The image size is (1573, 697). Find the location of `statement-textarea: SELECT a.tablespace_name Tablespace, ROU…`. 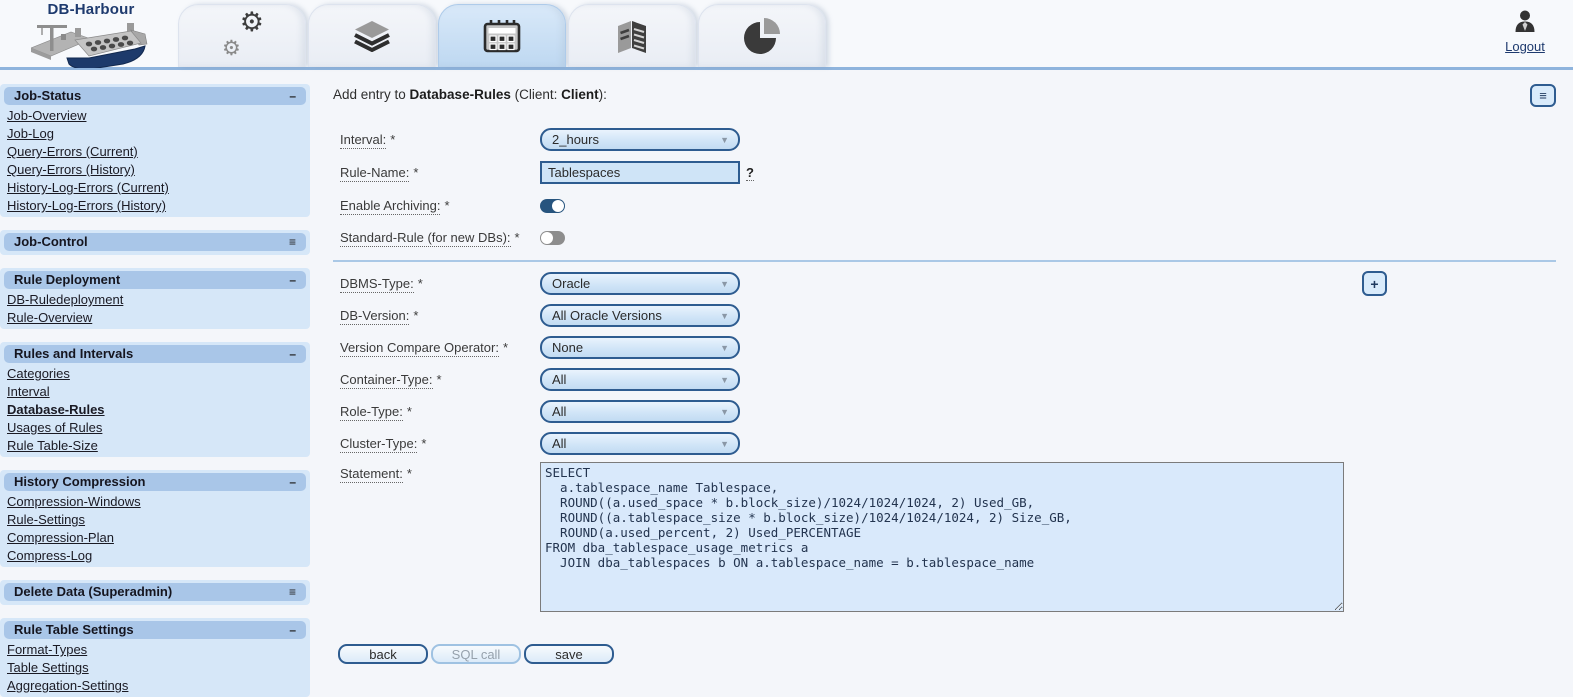

statement-textarea: SELECT a.tablespace_name Tablespace, ROU… is located at coordinates (942, 537).